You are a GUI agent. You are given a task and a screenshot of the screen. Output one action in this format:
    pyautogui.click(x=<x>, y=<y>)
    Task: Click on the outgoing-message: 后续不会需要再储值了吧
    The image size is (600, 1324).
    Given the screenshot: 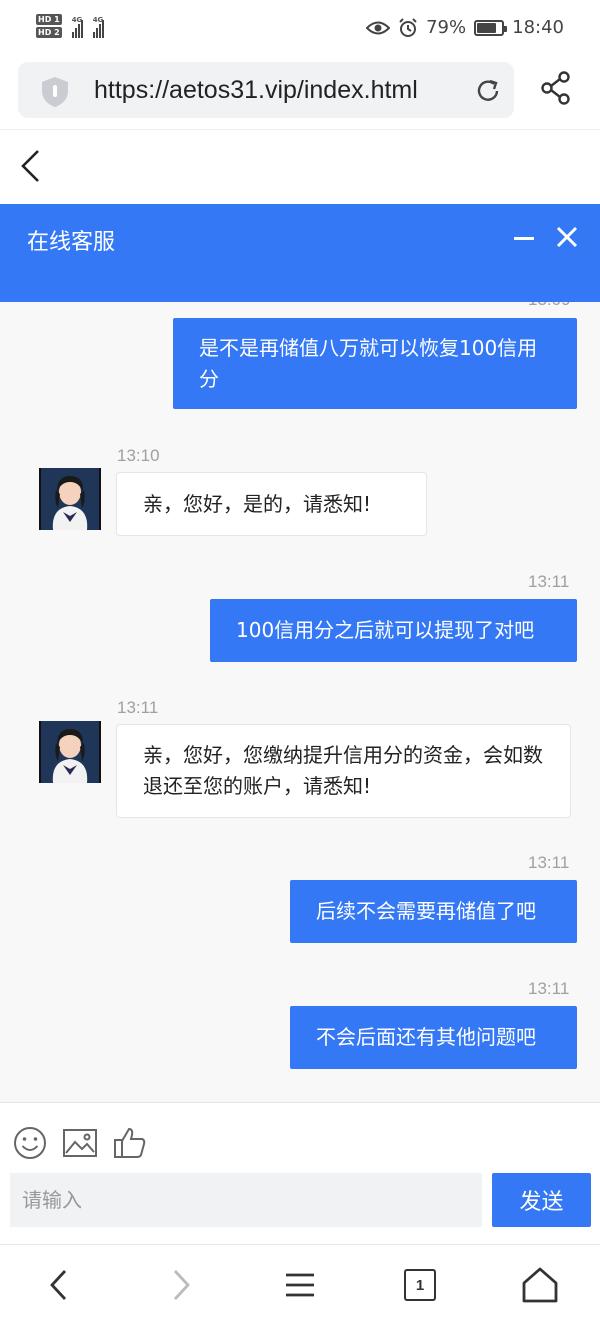 What is the action you would take?
    pyautogui.click(x=433, y=911)
    